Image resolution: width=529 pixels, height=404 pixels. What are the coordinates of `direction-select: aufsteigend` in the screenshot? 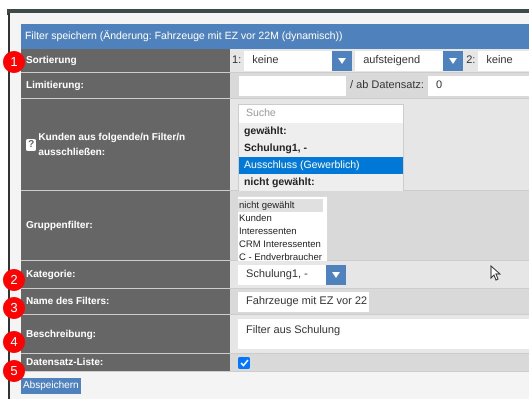 It's located at (409, 60).